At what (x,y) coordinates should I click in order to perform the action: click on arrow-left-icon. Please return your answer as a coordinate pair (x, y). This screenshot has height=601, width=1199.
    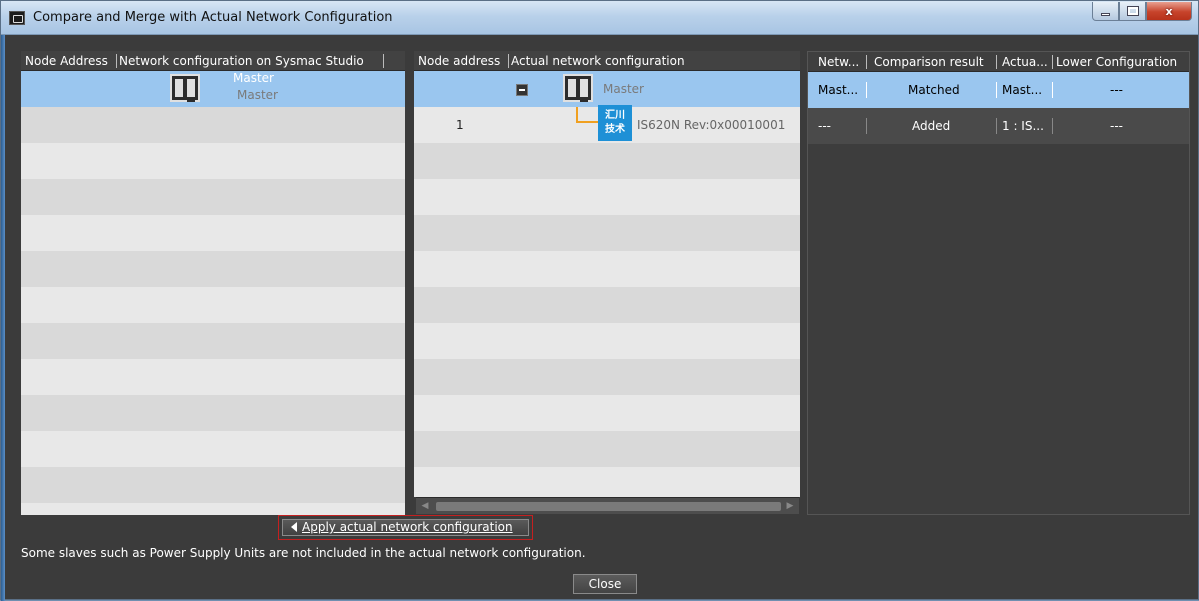
    Looking at the image, I should click on (294, 527).